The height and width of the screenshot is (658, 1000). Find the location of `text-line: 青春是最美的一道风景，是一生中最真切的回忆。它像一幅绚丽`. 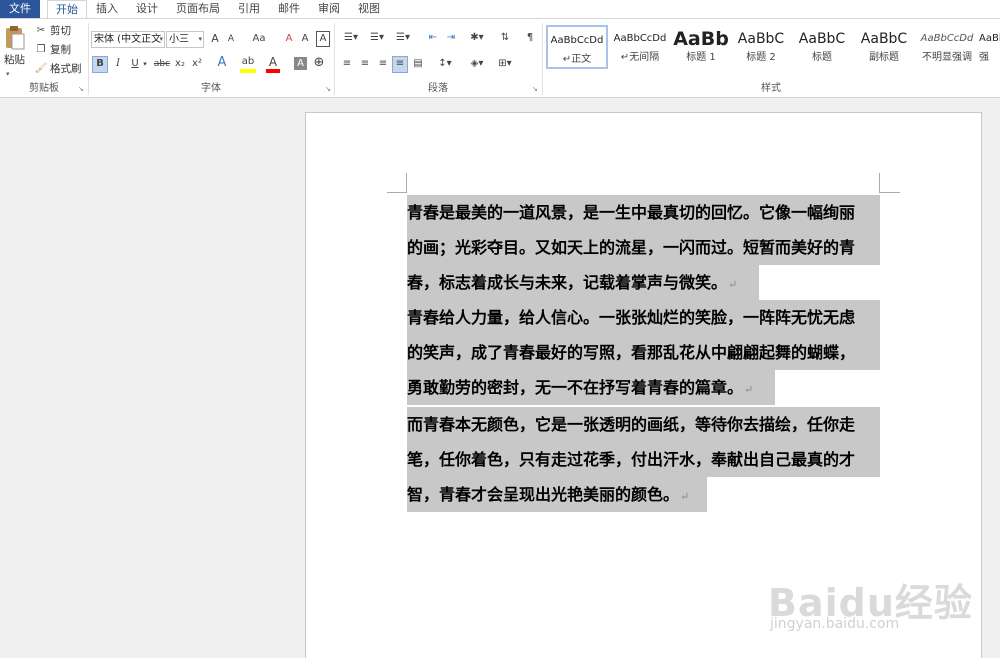

text-line: 青春是最美的一道风景，是一生中最真切的回忆。它像一幅绚丽 is located at coordinates (643, 212).